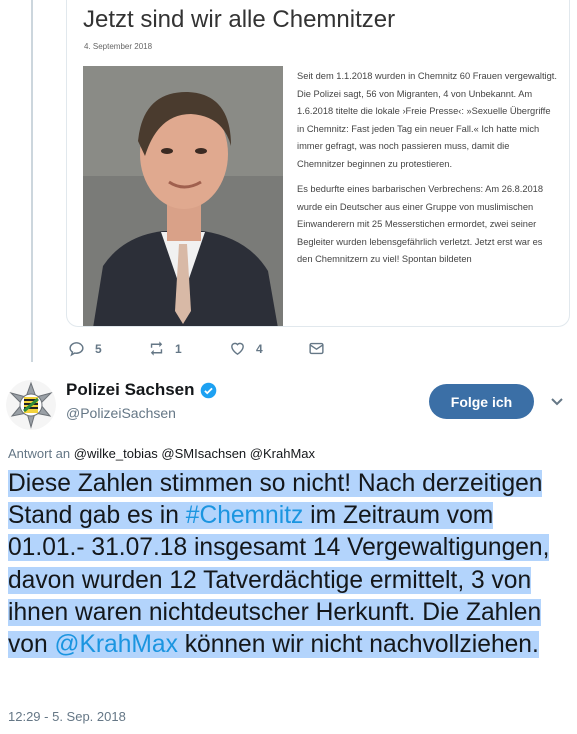 The image size is (577, 734). Describe the element at coordinates (246, 348) in the screenshot. I see `like-button: 4` at that location.